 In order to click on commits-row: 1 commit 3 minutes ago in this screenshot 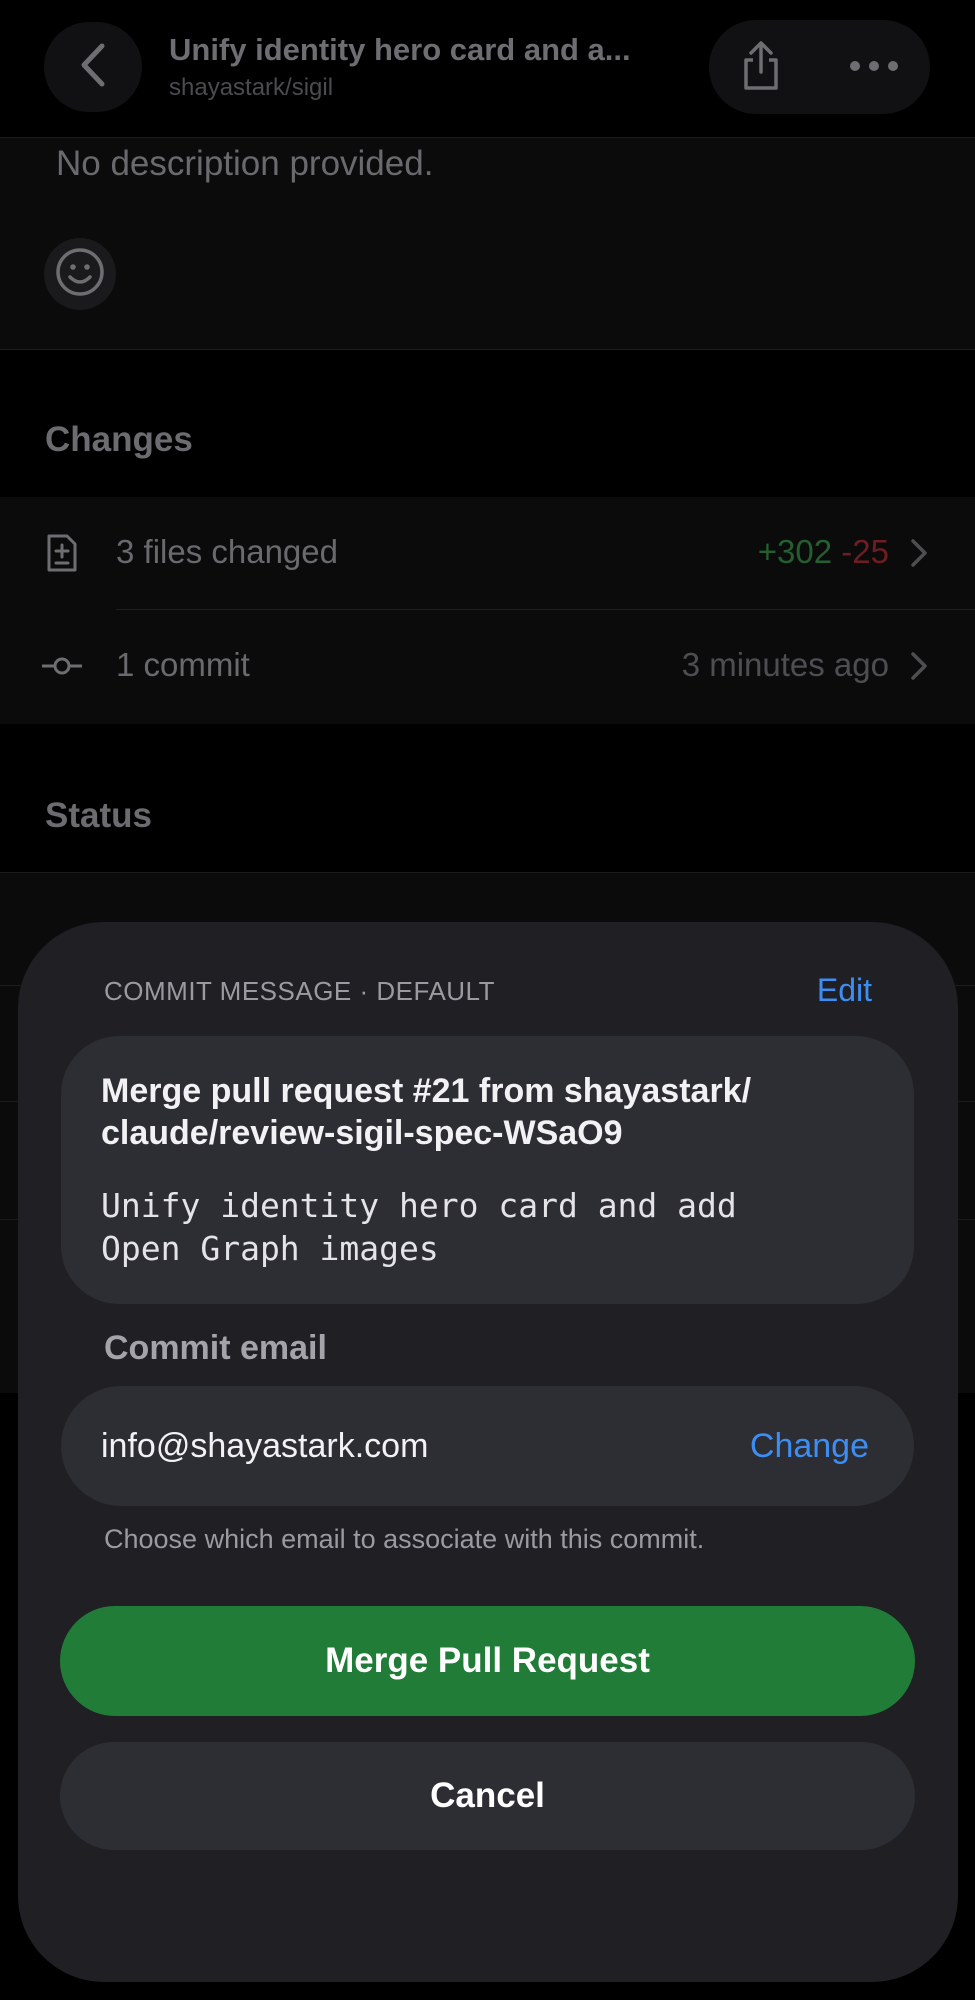, I will do `click(487, 666)`.